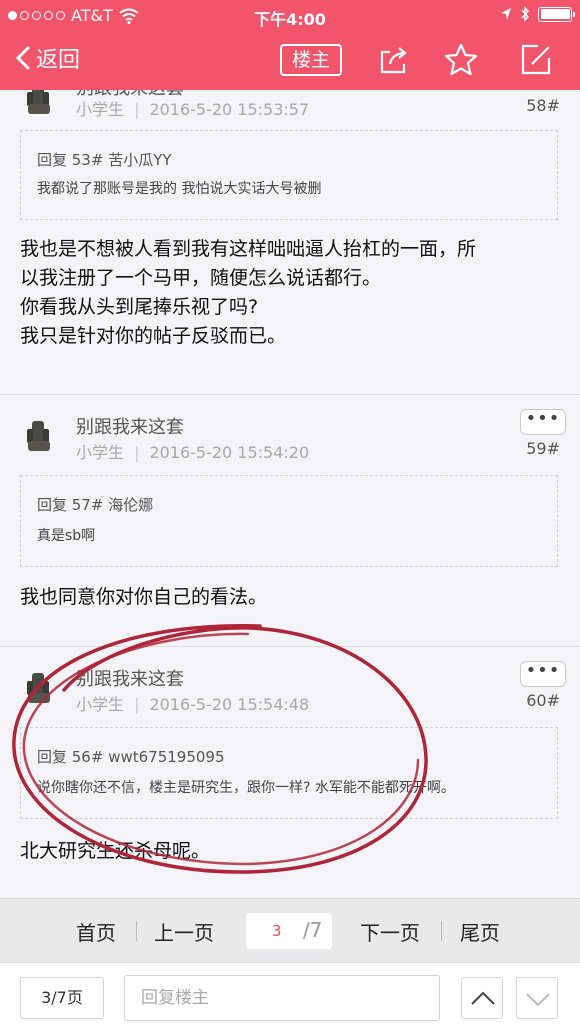 This screenshot has height=1032, width=580. Describe the element at coordinates (543, 700) in the screenshot. I see `floor-number: 60#` at that location.